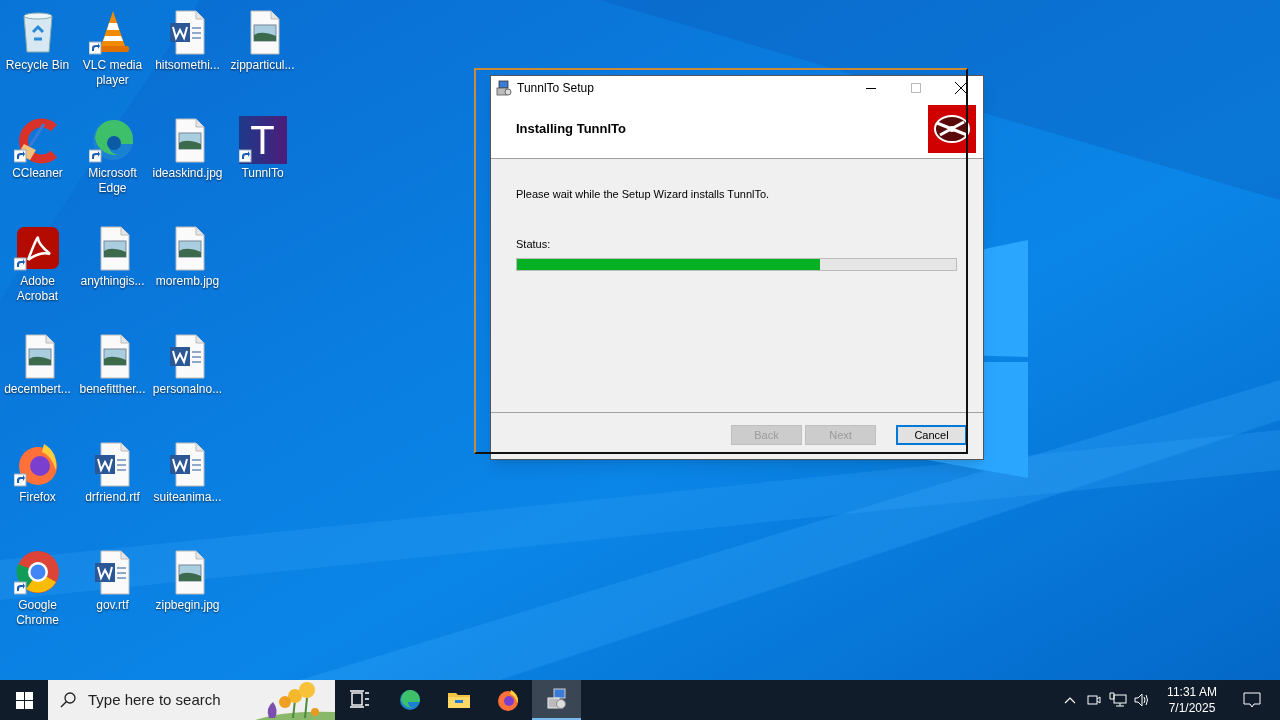 The height and width of the screenshot is (720, 1280). I want to click on windows-logo-icon, so click(24, 700).